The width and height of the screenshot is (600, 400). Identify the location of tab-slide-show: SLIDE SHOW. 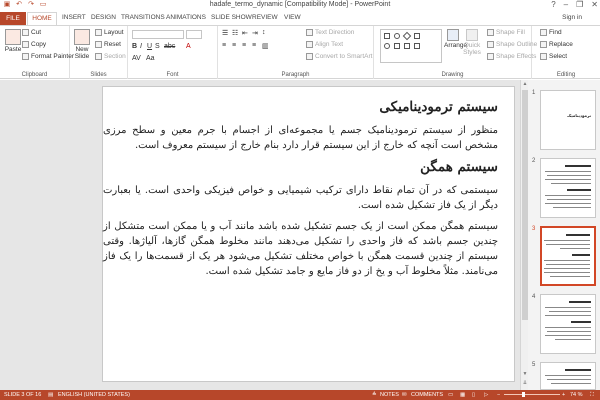
(231, 17).